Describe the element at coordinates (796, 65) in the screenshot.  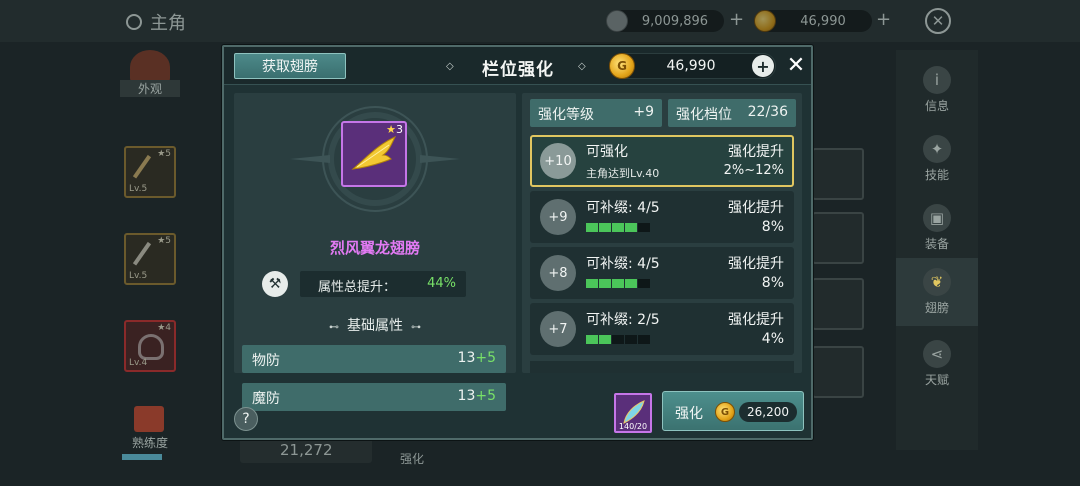
I see `close-button: ✕` at that location.